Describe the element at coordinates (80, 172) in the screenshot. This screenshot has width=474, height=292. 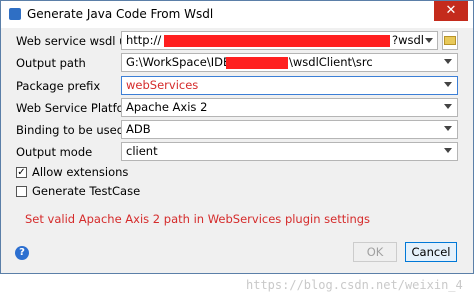
I see `allow-extensions-label: Allow extensions` at that location.